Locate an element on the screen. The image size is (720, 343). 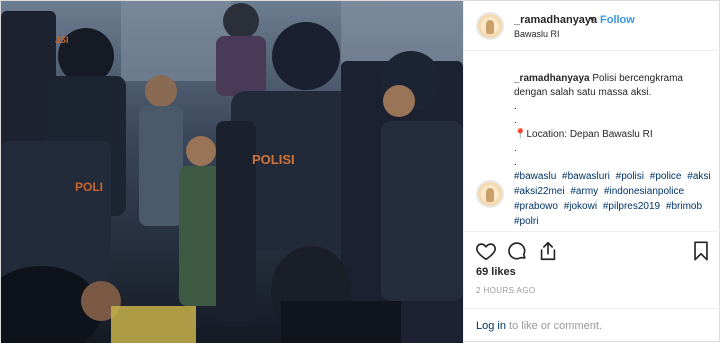
heart-icon is located at coordinates (486, 251).